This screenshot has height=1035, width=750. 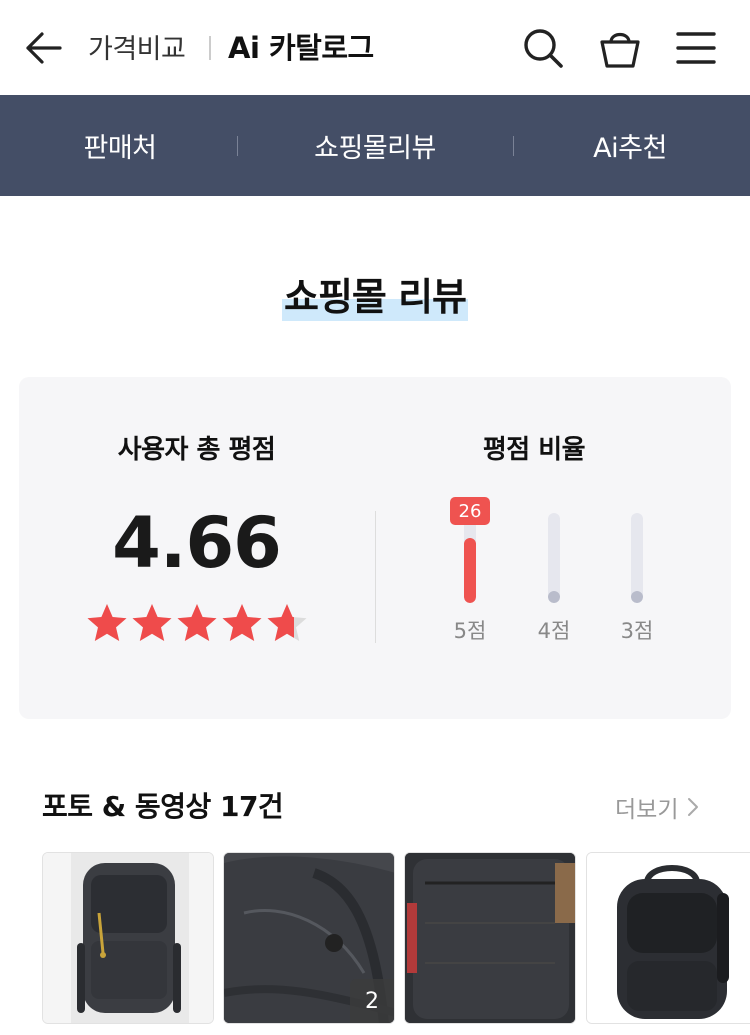 I want to click on star-rating, so click(x=197, y=623).